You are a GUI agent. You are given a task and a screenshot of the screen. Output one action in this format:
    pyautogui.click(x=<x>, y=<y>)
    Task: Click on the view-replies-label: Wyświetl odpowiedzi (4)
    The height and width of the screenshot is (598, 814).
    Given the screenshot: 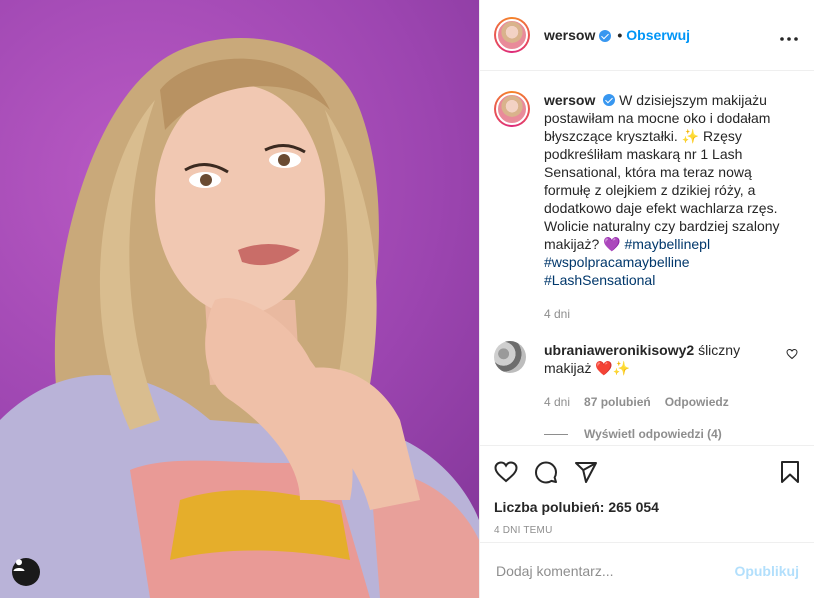 What is the action you would take?
    pyautogui.click(x=653, y=434)
    